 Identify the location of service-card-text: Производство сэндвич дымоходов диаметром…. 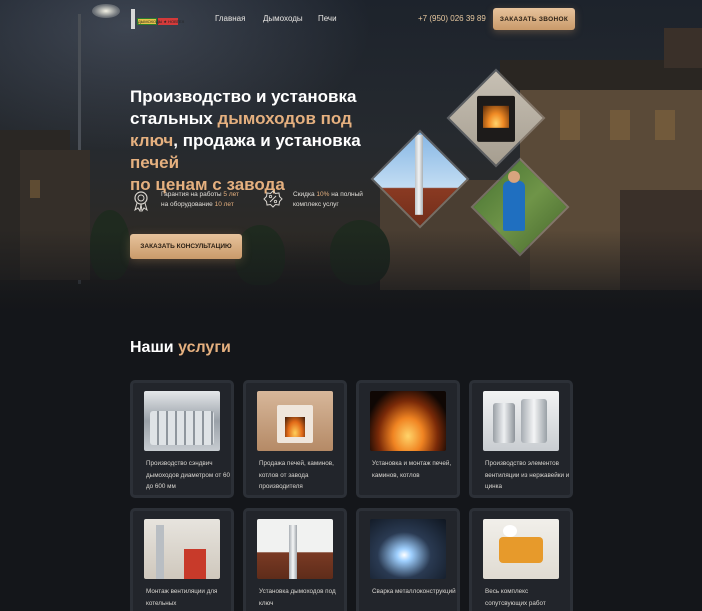
(188, 475).